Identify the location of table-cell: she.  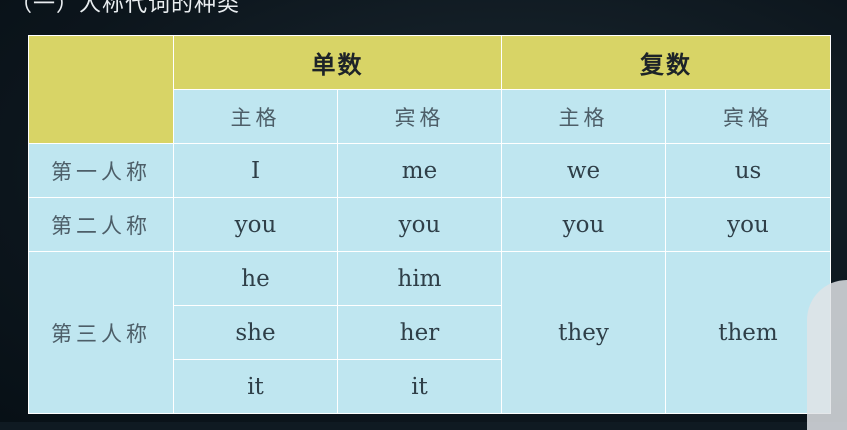
(255, 332).